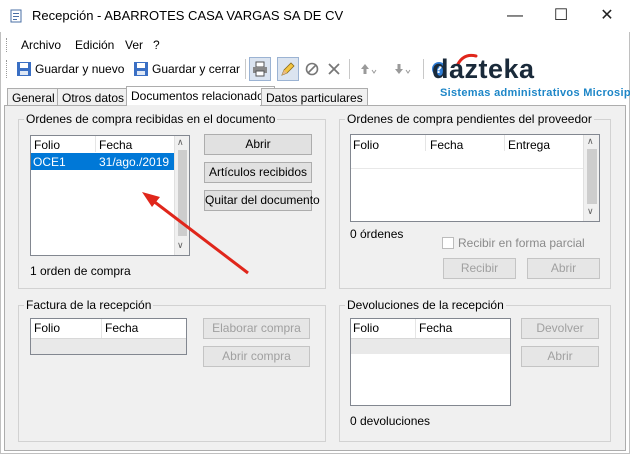 The height and width of the screenshot is (454, 630). I want to click on print-button, so click(260, 69).